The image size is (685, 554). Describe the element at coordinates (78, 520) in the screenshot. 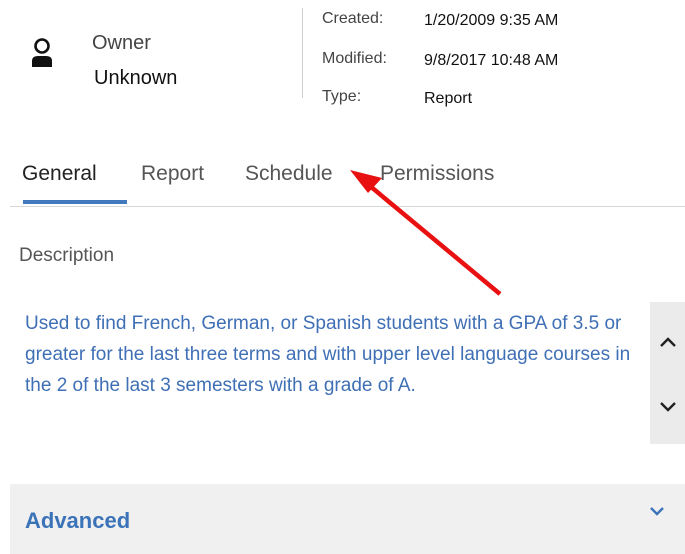

I see `advanced-label: Advanced` at that location.